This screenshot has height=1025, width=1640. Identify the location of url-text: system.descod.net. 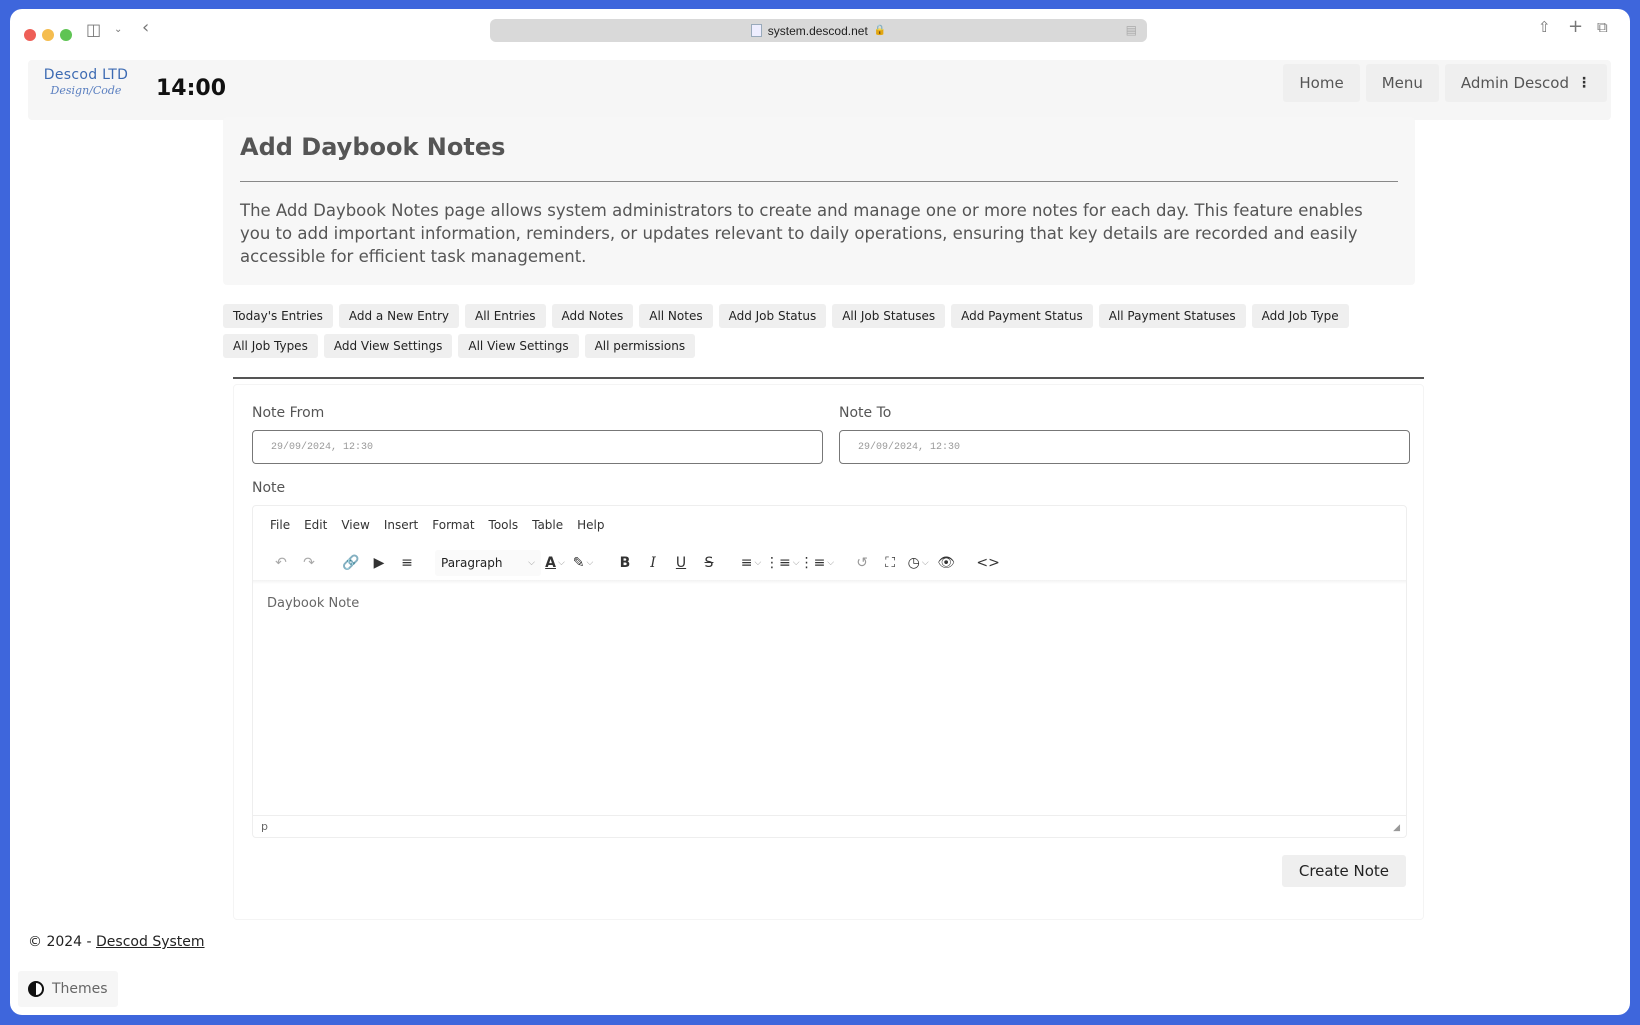
(817, 30).